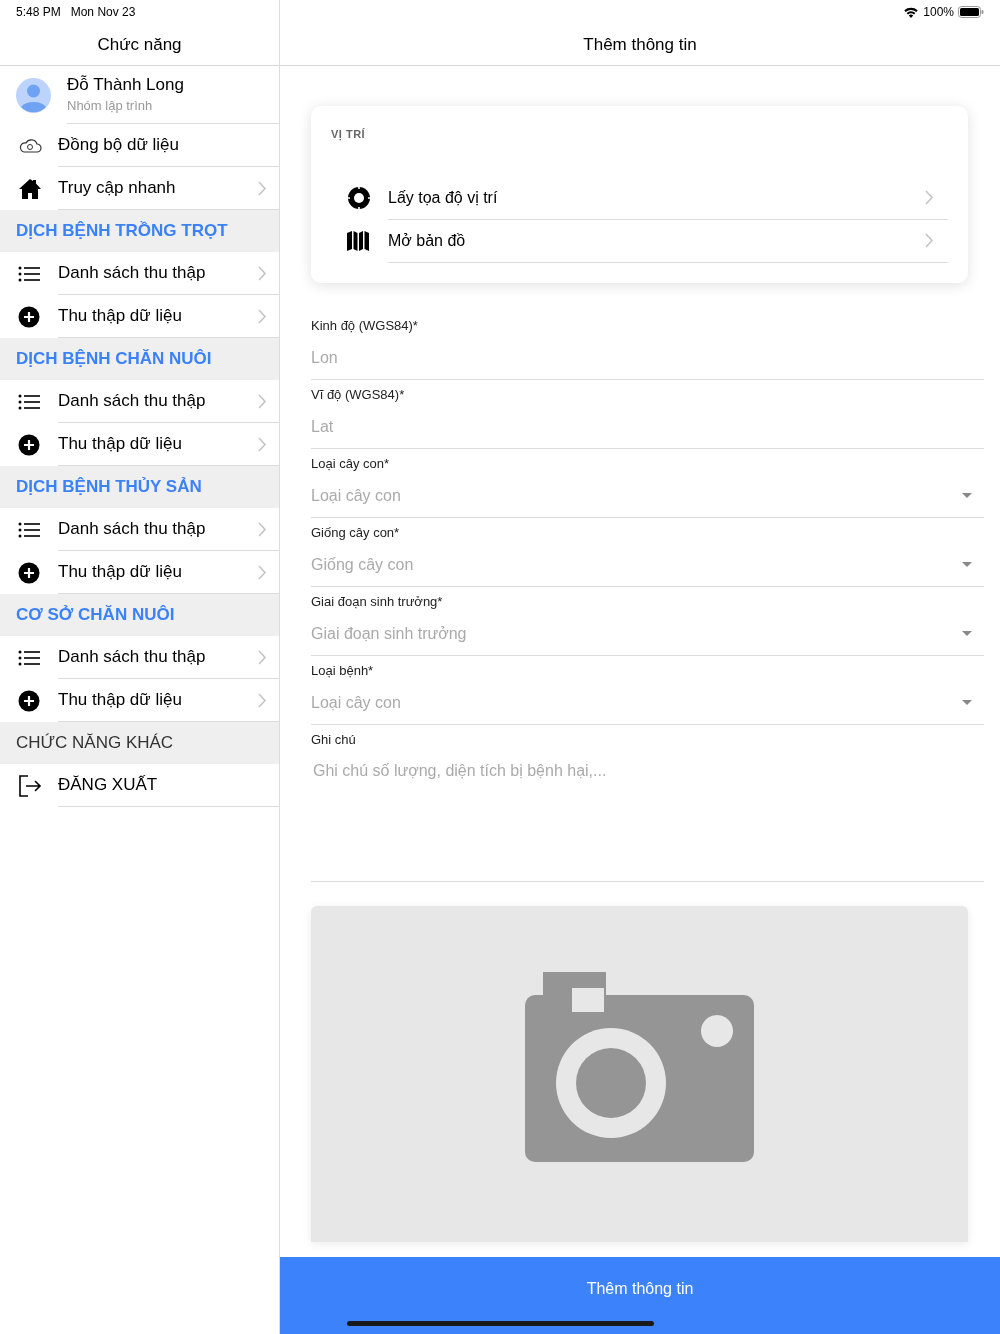 The image size is (1000, 1334). What do you see at coordinates (139, 615) in the screenshot?
I see `section-header: CƠ SỞ CHĂN NUÔI` at bounding box center [139, 615].